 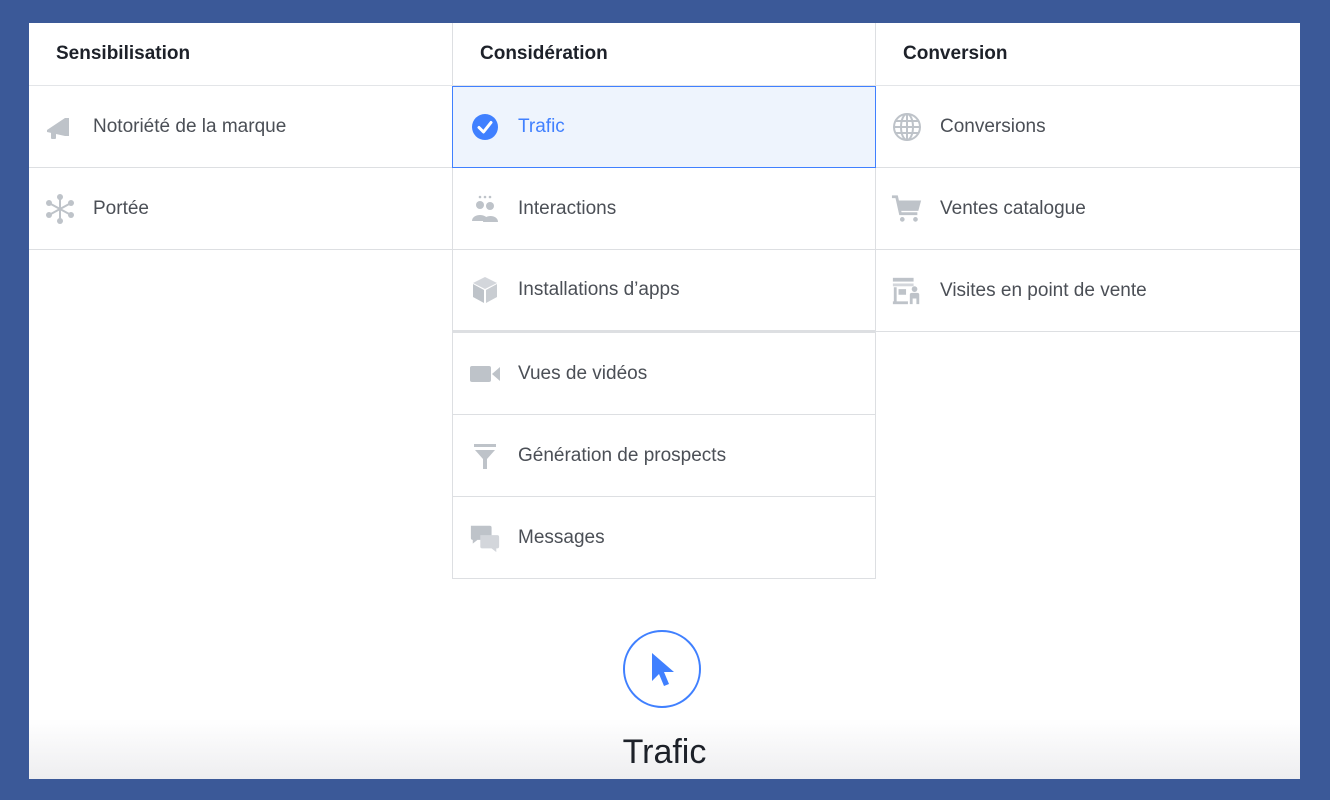 What do you see at coordinates (60, 209) in the screenshot?
I see `reach-icon` at bounding box center [60, 209].